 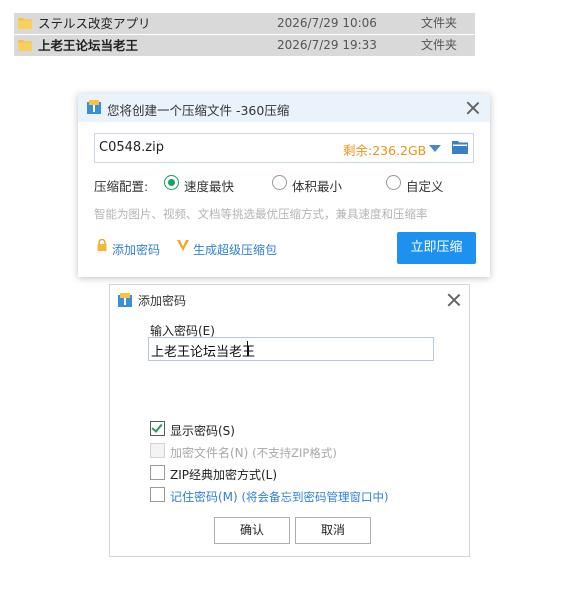 I want to click on option-fastest-label: 速度最快, so click(x=209, y=185).